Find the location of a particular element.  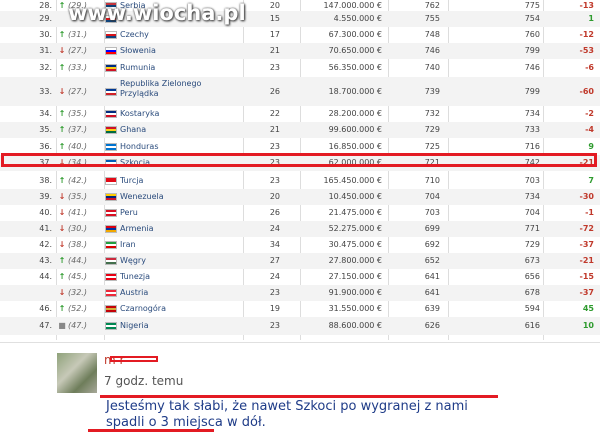

rank-cell: 41. is located at coordinates (45, 228).